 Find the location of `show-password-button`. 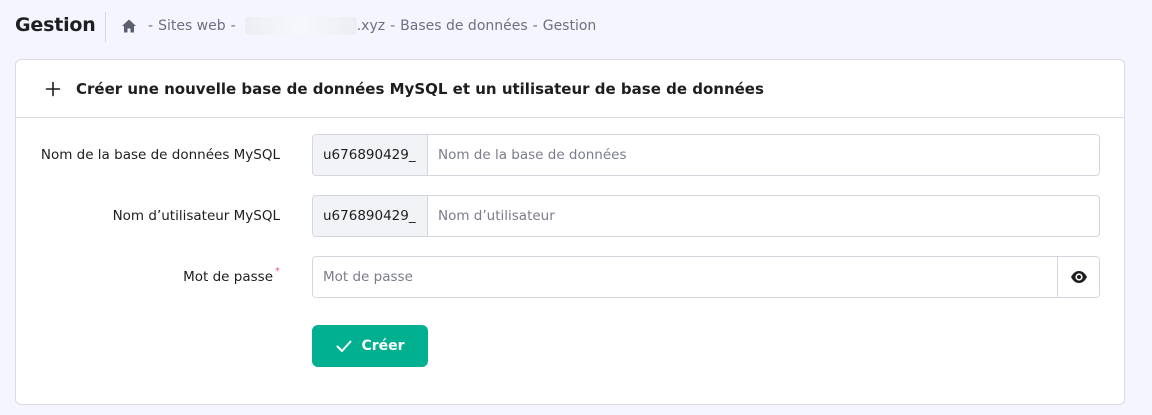

show-password-button is located at coordinates (1078, 277).